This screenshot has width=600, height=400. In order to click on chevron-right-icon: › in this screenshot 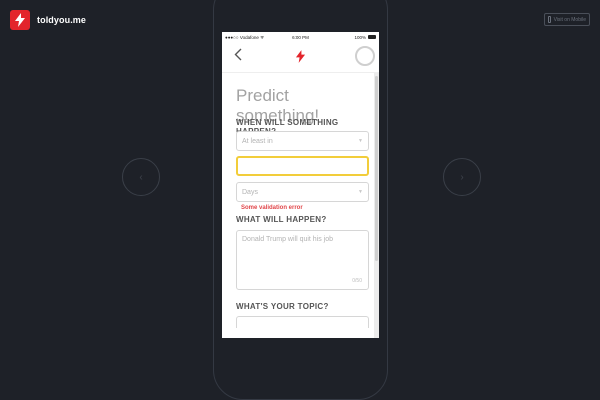, I will do `click(462, 177)`.